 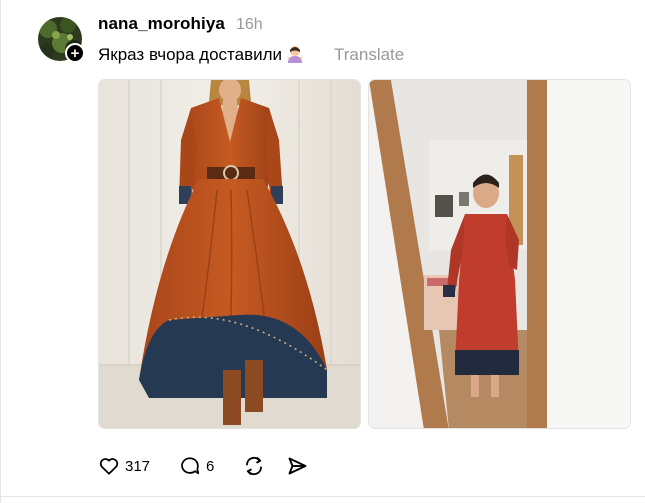 I want to click on repost-button, so click(x=254, y=466).